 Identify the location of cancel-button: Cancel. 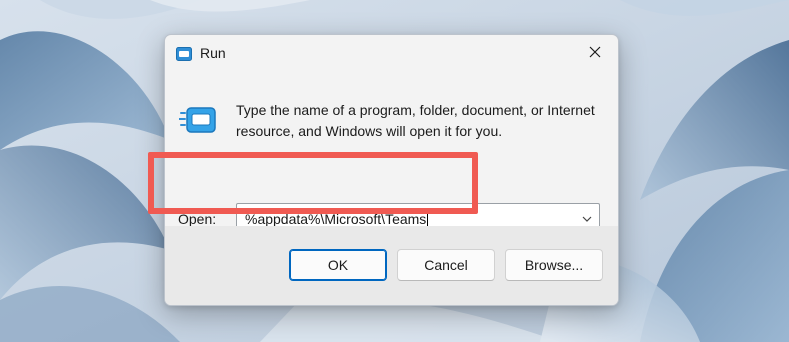
(446, 265).